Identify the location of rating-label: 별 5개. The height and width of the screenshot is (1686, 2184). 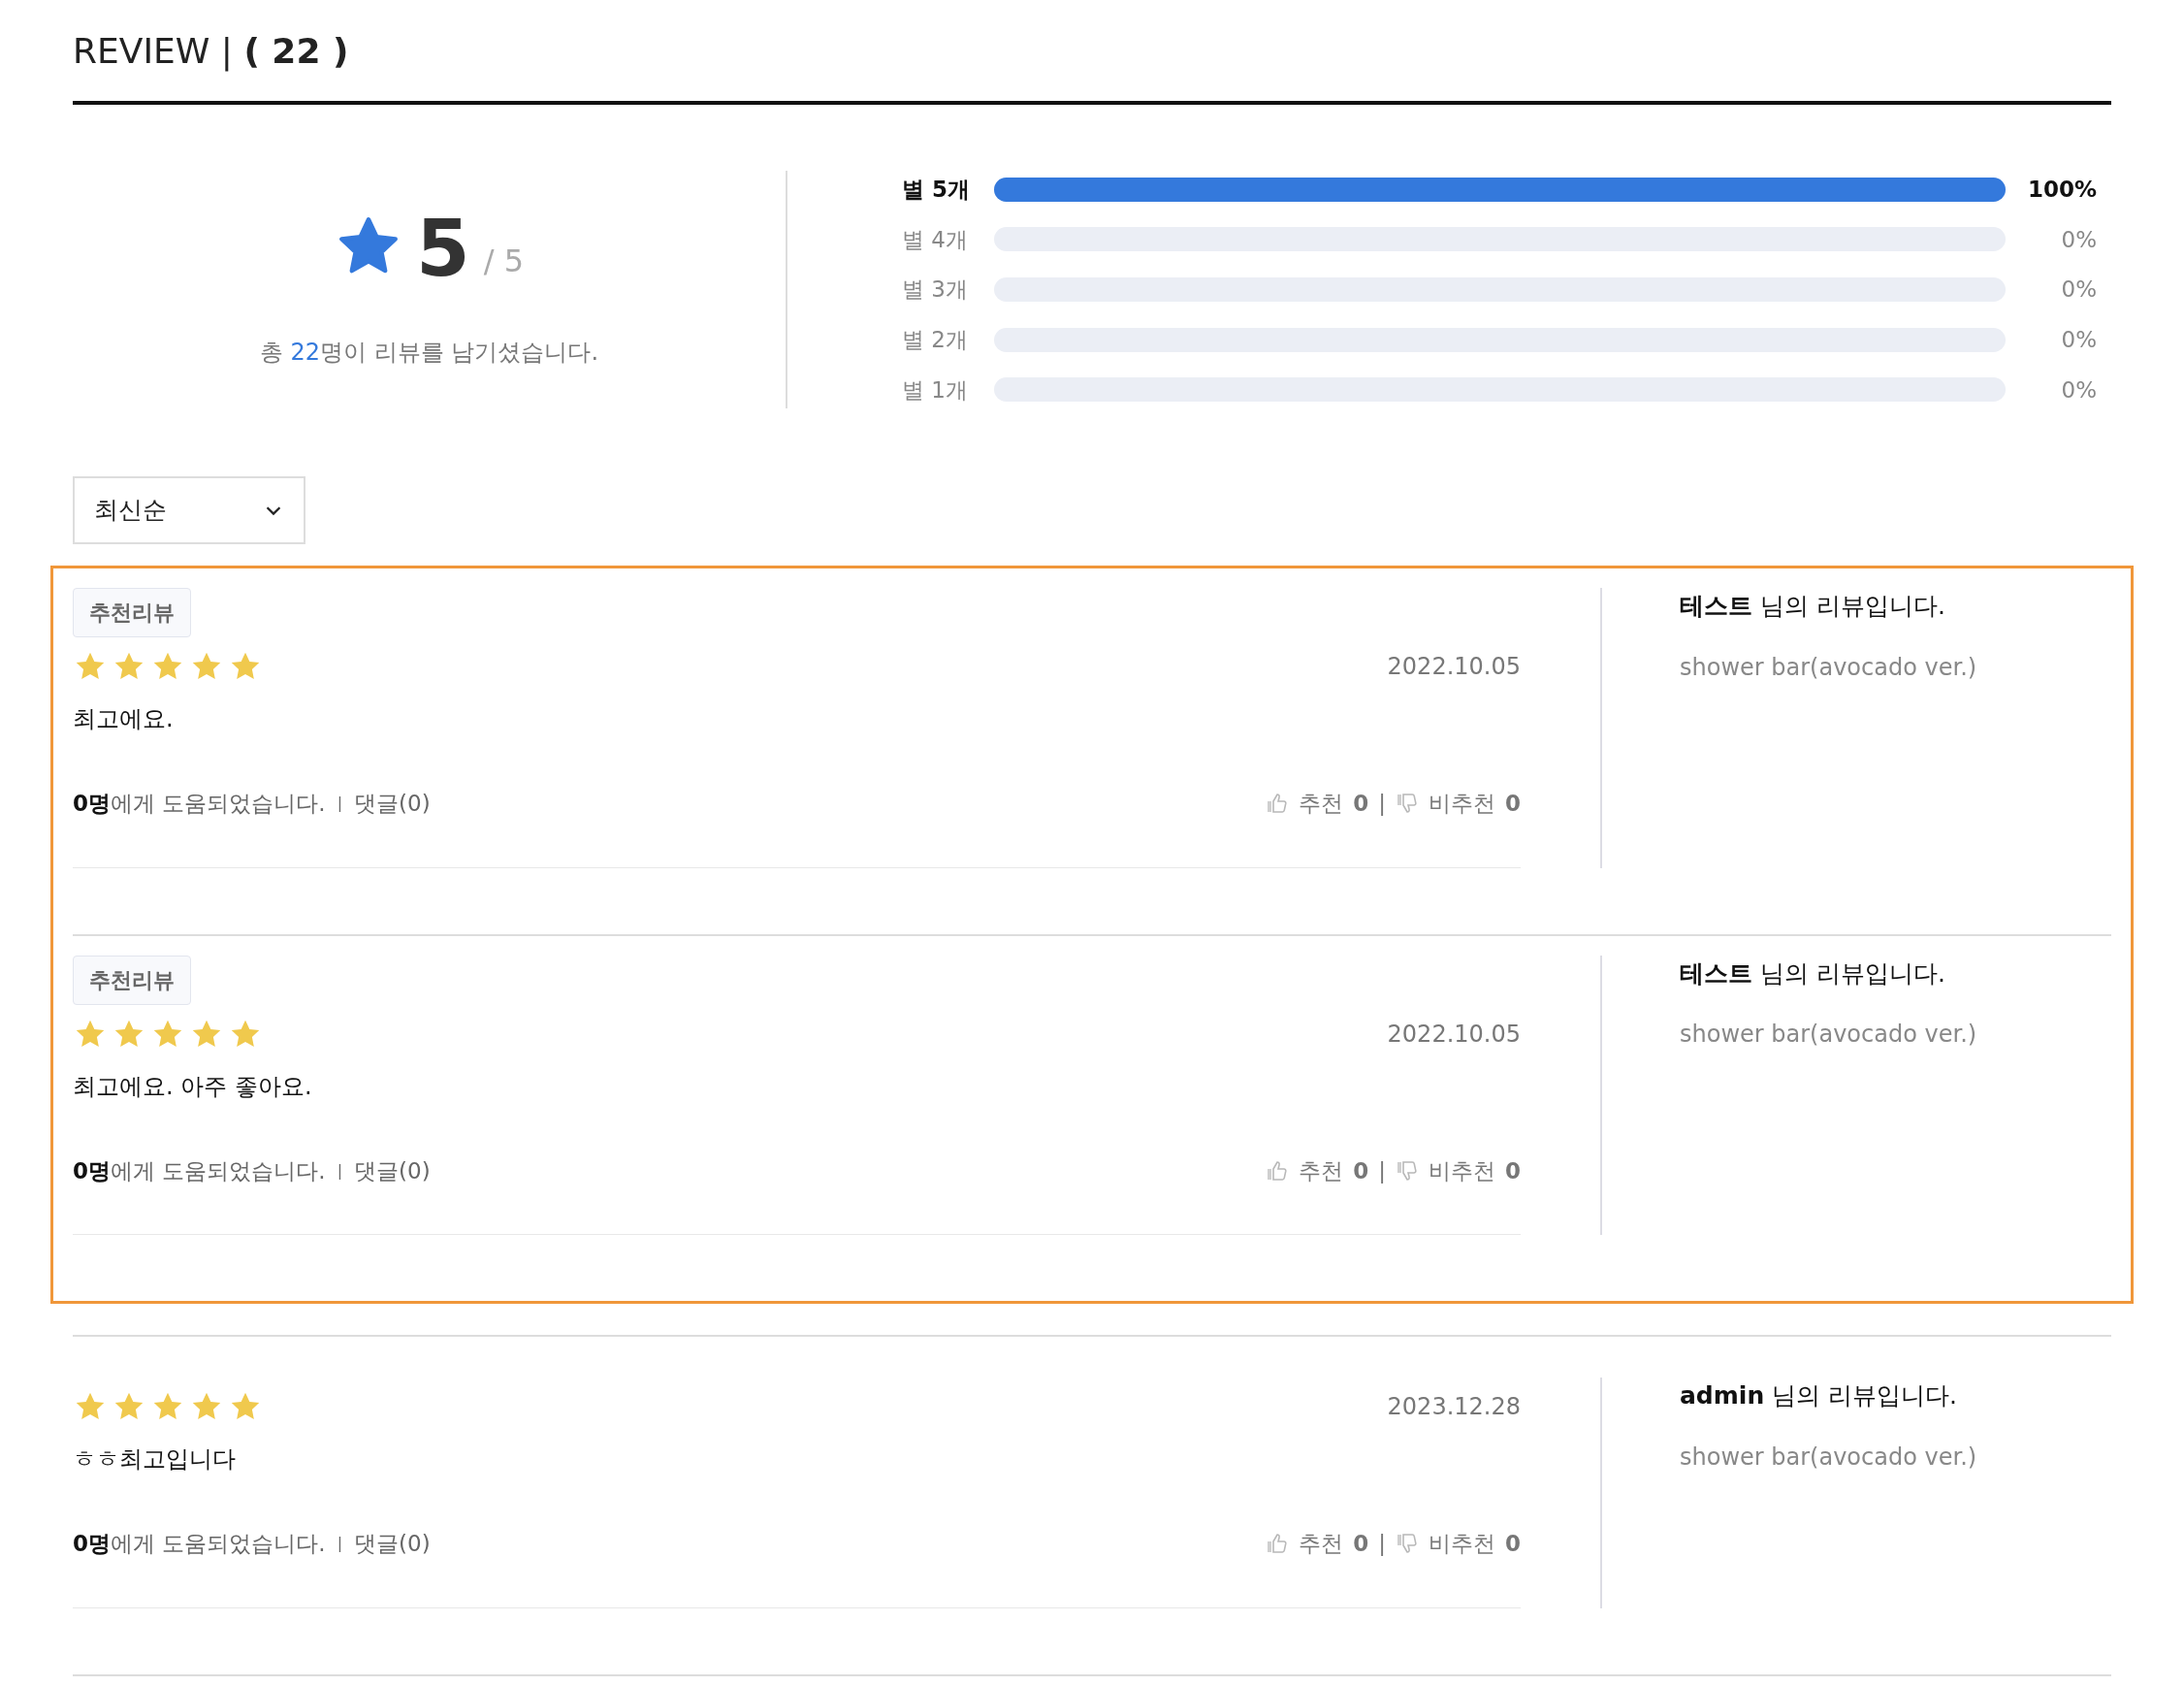
(936, 190).